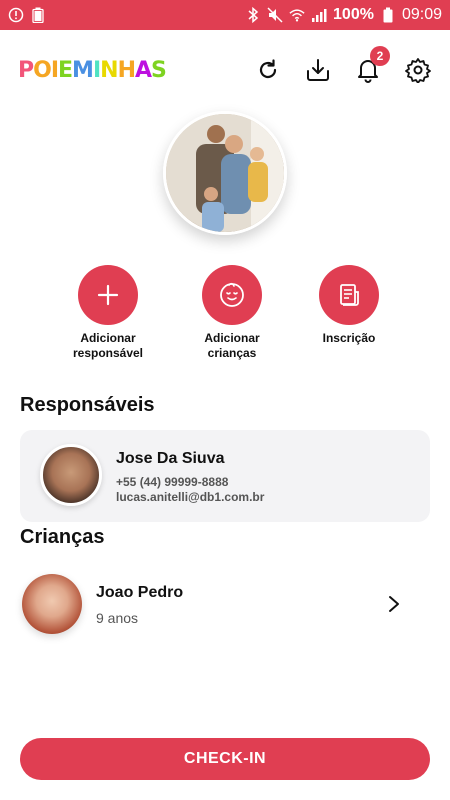 Image resolution: width=450 pixels, height=800 pixels. What do you see at coordinates (297, 15) in the screenshot?
I see `wifi-icon` at bounding box center [297, 15].